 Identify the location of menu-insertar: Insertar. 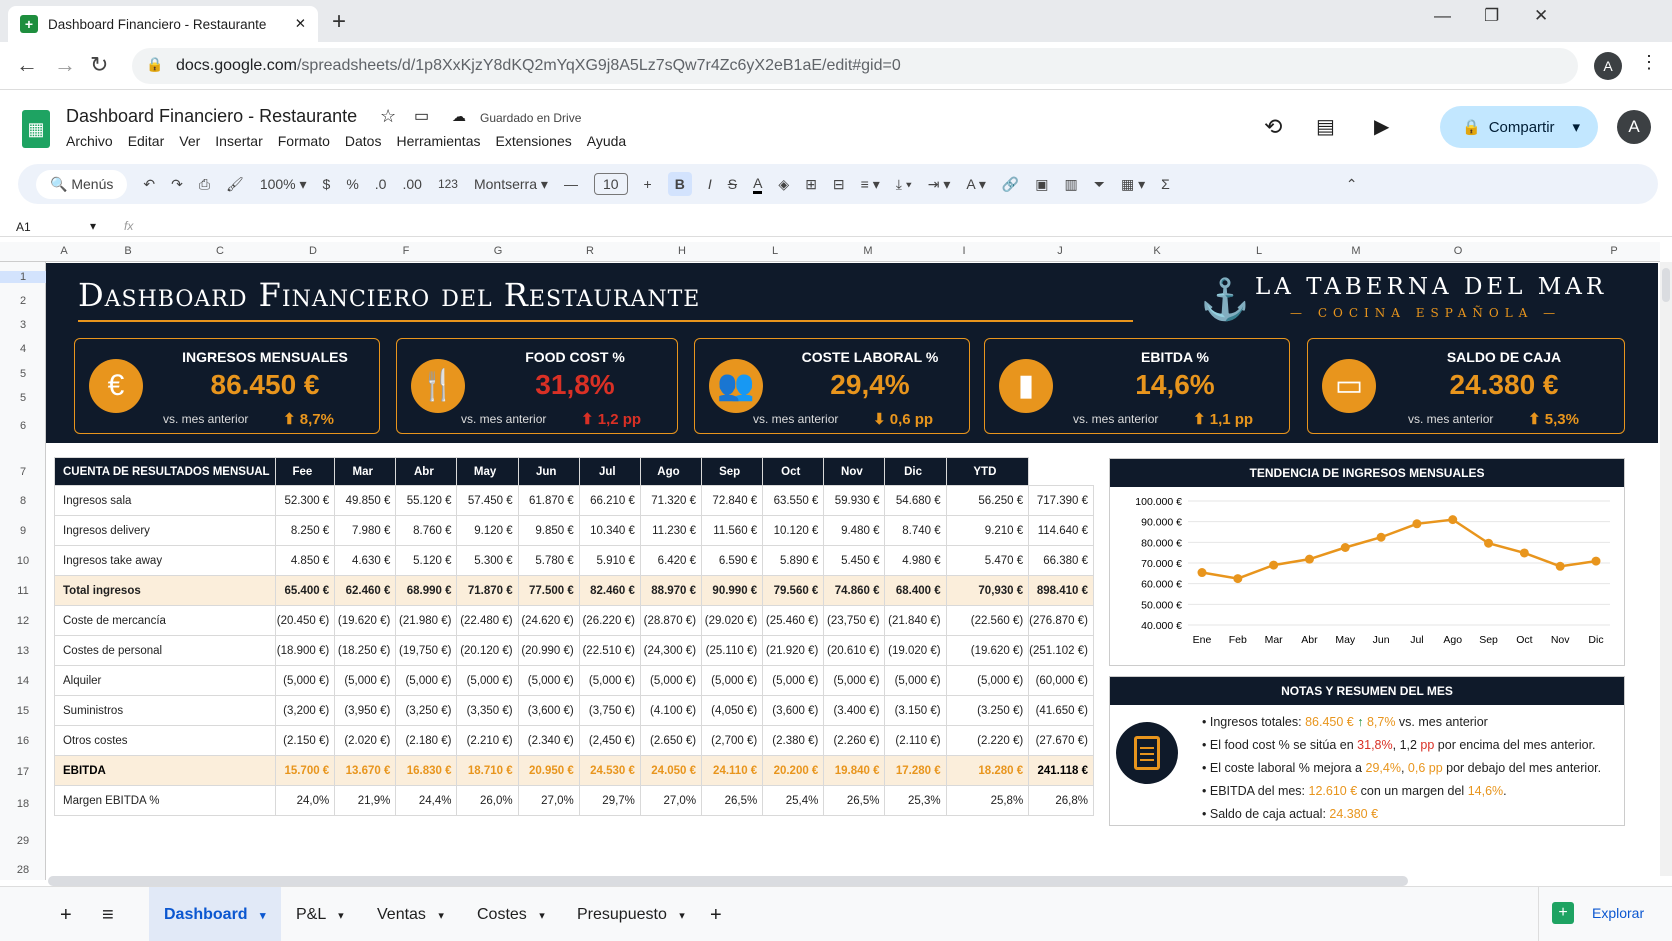
(238, 141).